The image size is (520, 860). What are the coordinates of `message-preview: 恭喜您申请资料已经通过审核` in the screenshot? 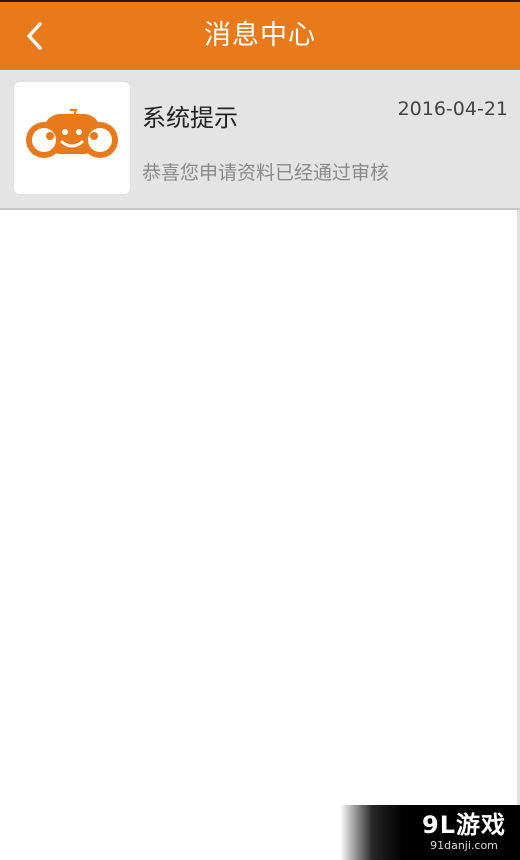 It's located at (266, 173).